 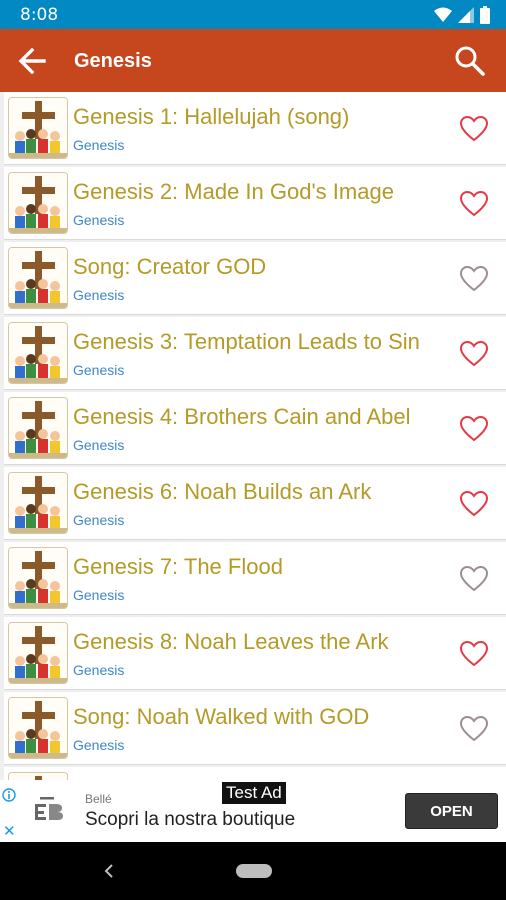 I want to click on test-ad-label: Test Ad, so click(x=254, y=793).